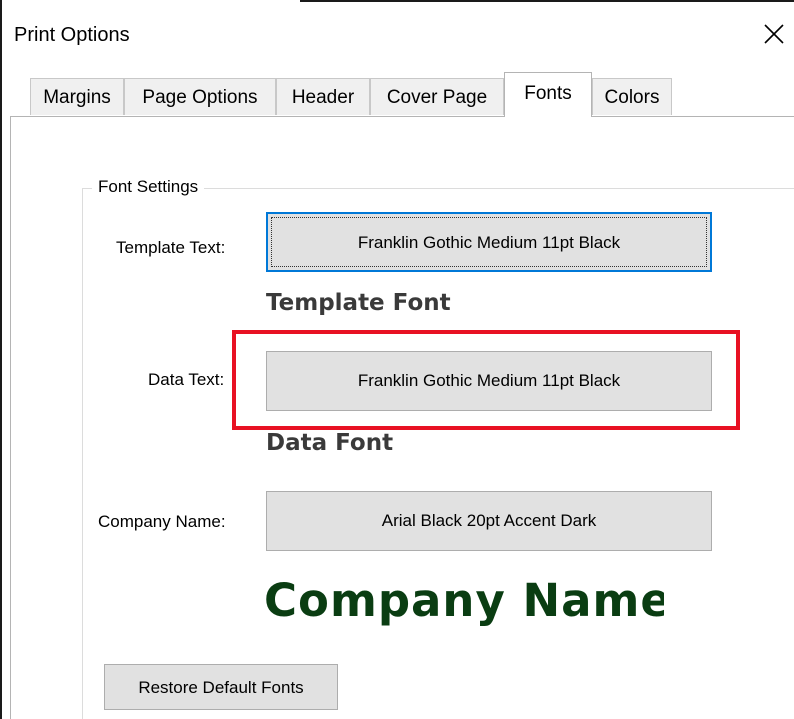  I want to click on template-font-button: Franklin Gothic Medium 11pt Black, so click(489, 242).